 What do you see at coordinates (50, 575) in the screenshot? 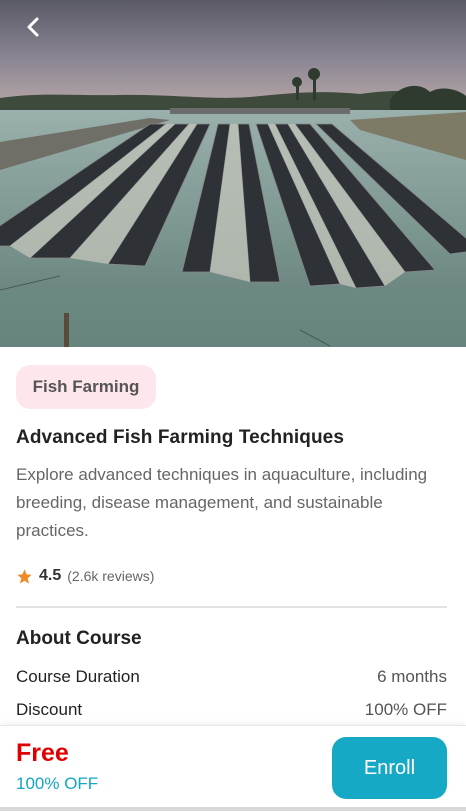
I see `rating-value: 4.5` at bounding box center [50, 575].